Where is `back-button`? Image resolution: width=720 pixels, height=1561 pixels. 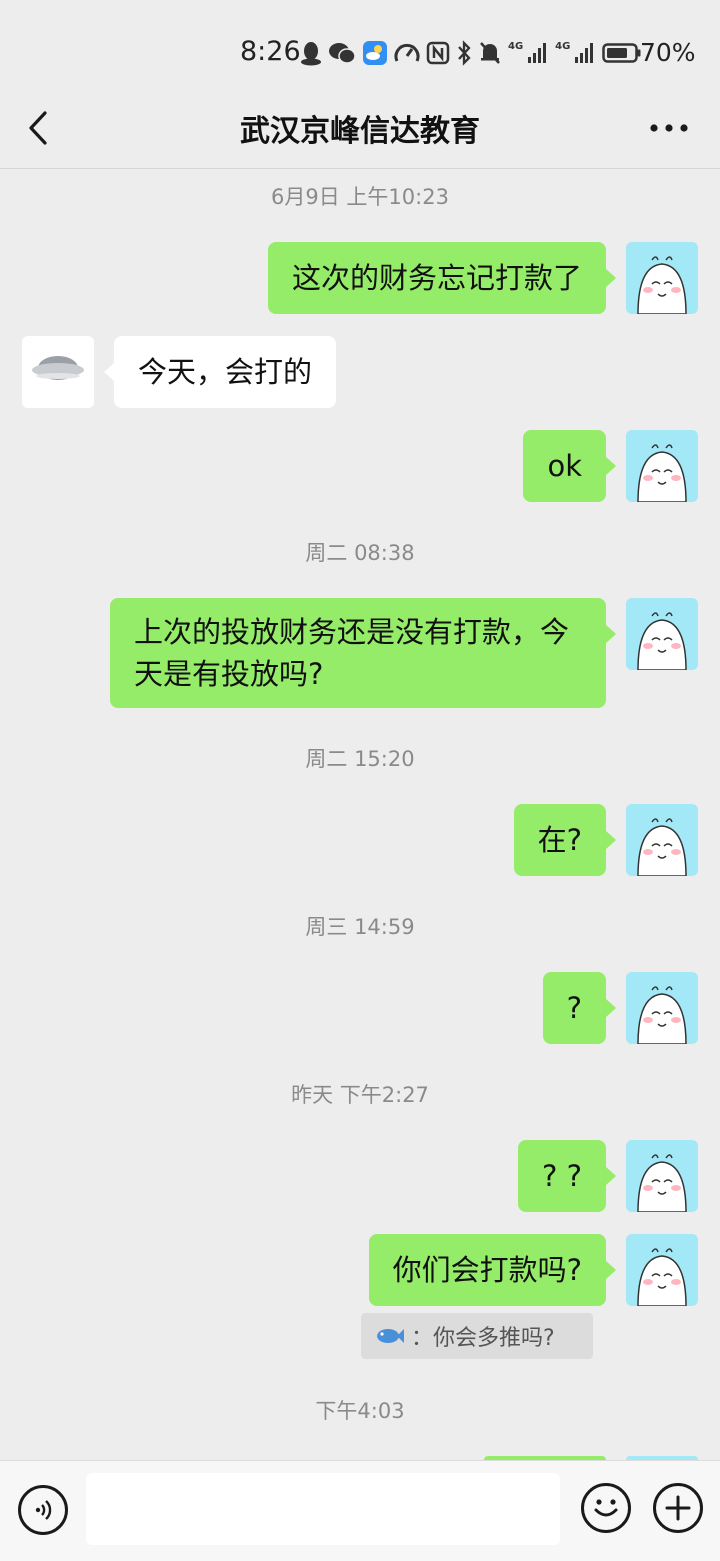
back-button is located at coordinates (38, 128).